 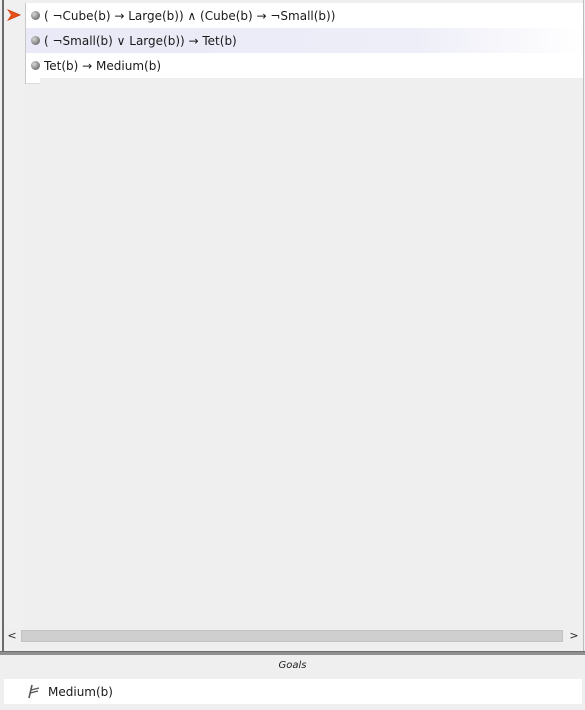 I want to click on goal-turnstile-icon, so click(x=34, y=691).